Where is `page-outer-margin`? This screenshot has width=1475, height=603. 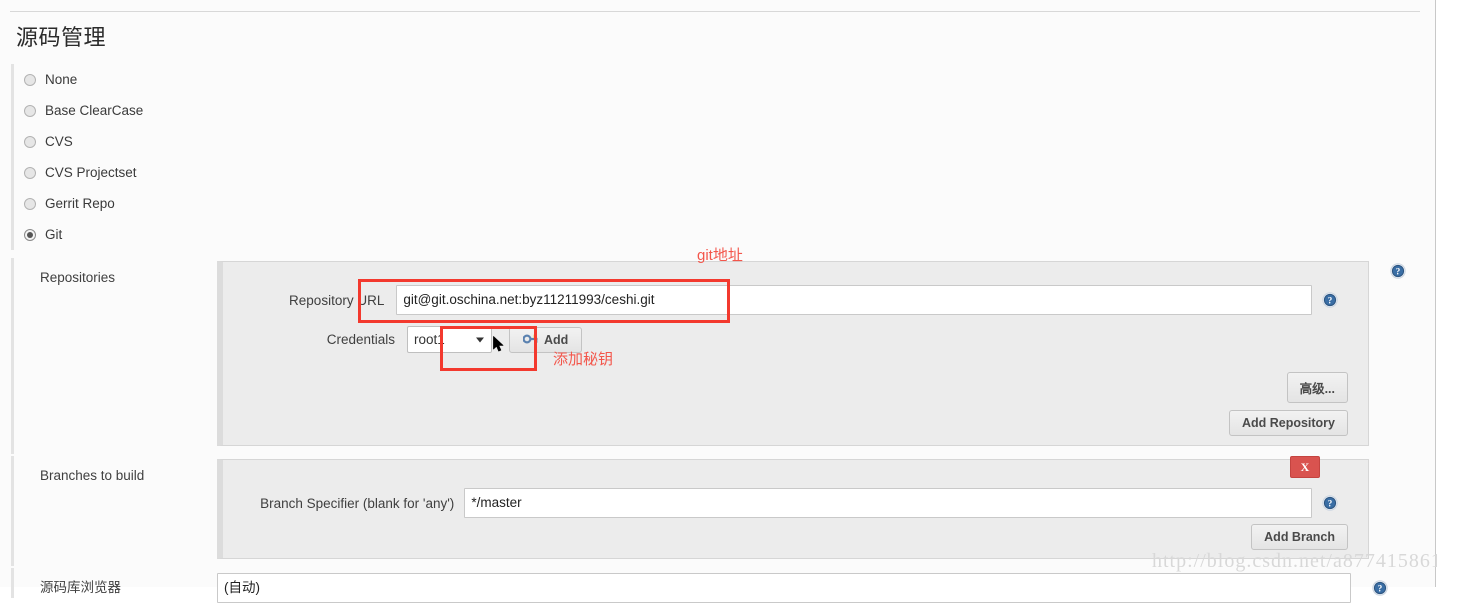 page-outer-margin is located at coordinates (1456, 293).